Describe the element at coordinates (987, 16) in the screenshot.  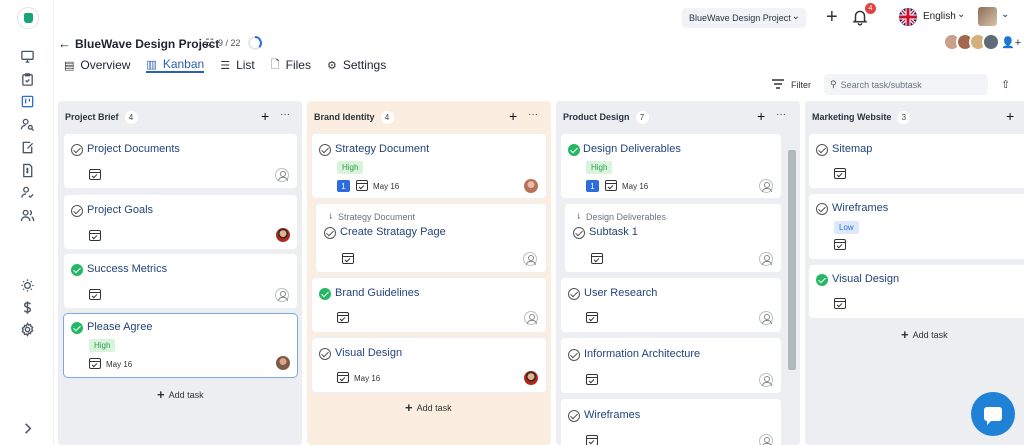
I see `user-avatar` at that location.